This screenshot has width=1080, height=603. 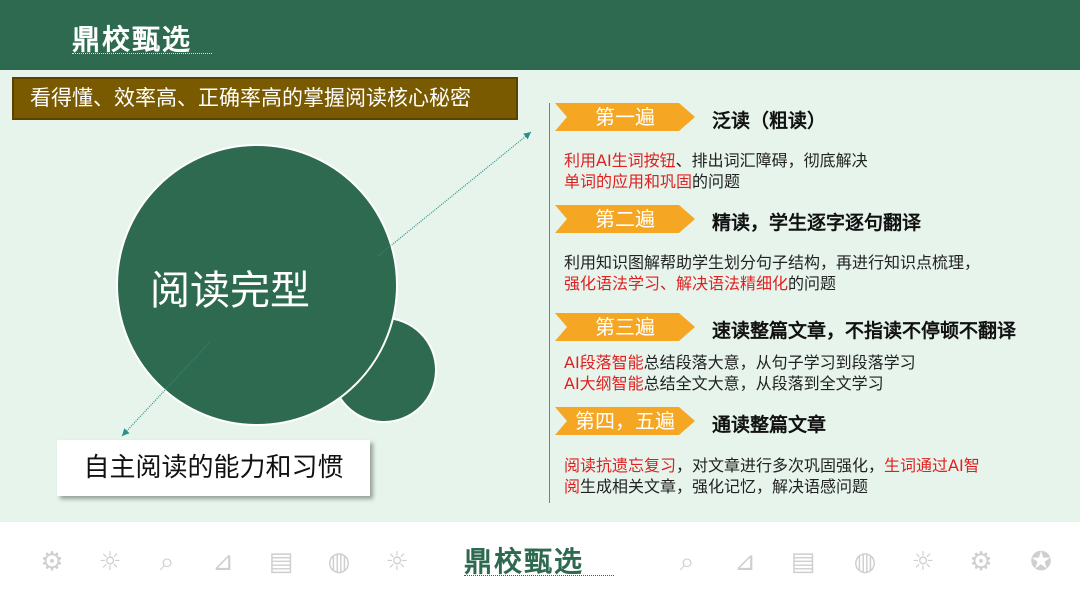 I want to click on step-3-tab-label: 第三遍, so click(x=625, y=327).